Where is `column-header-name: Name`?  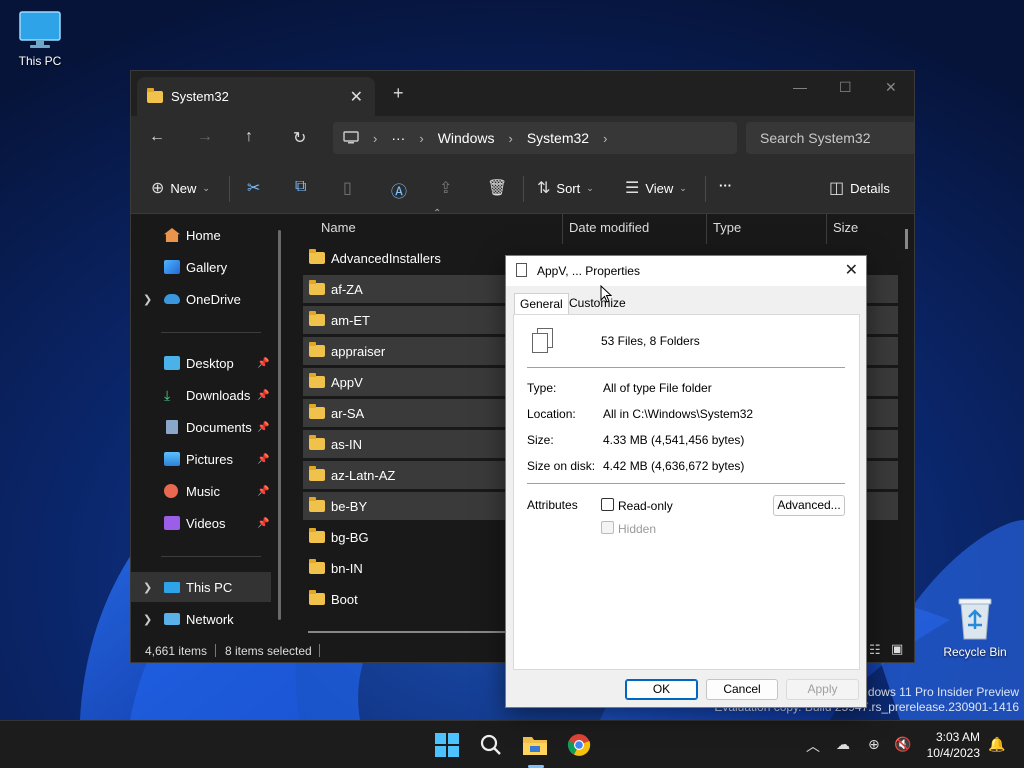
column-header-name: Name is located at coordinates (338, 227).